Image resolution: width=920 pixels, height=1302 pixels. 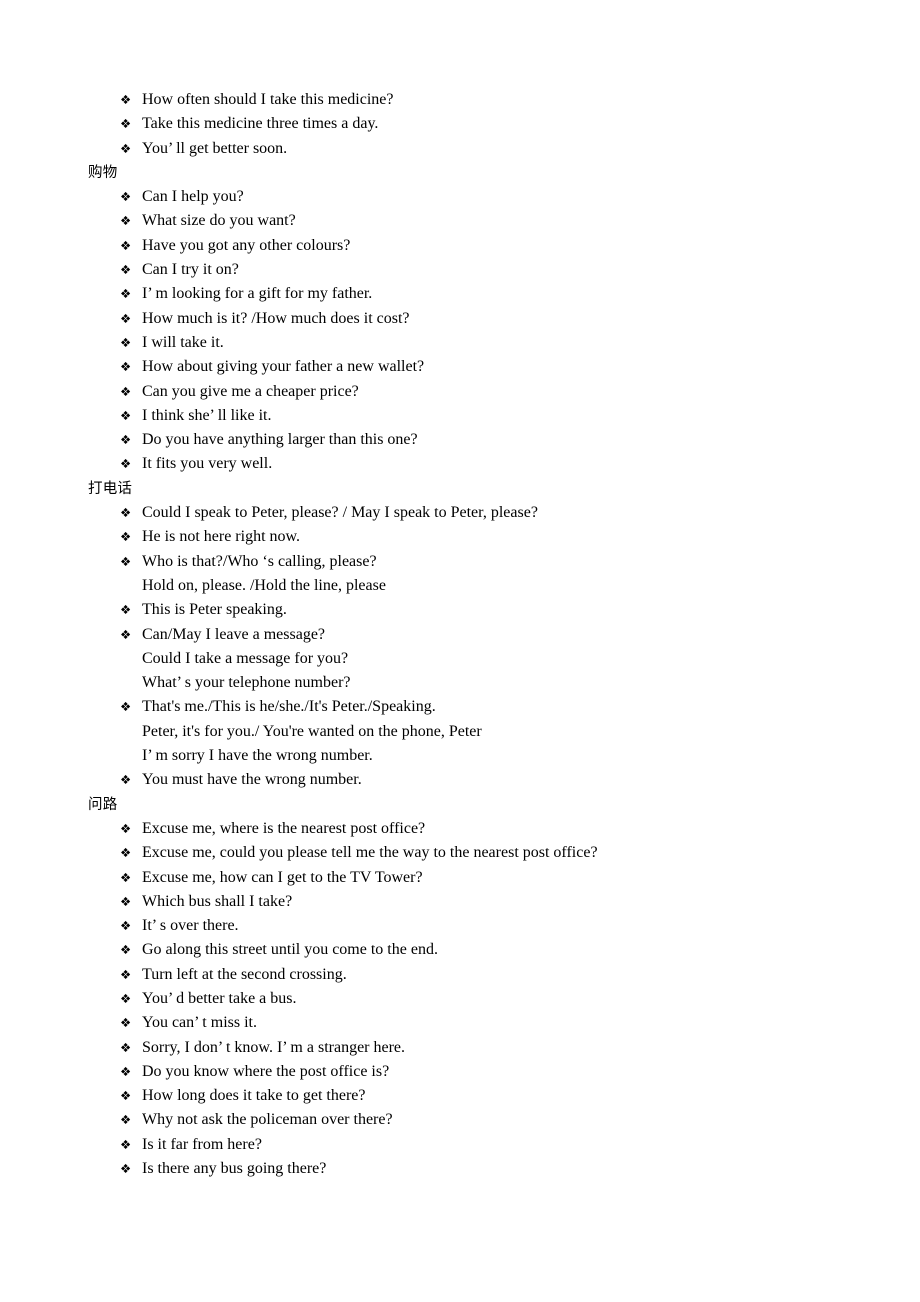 What do you see at coordinates (245, 658) in the screenshot?
I see `phrase-text: Could I take a message for you?` at bounding box center [245, 658].